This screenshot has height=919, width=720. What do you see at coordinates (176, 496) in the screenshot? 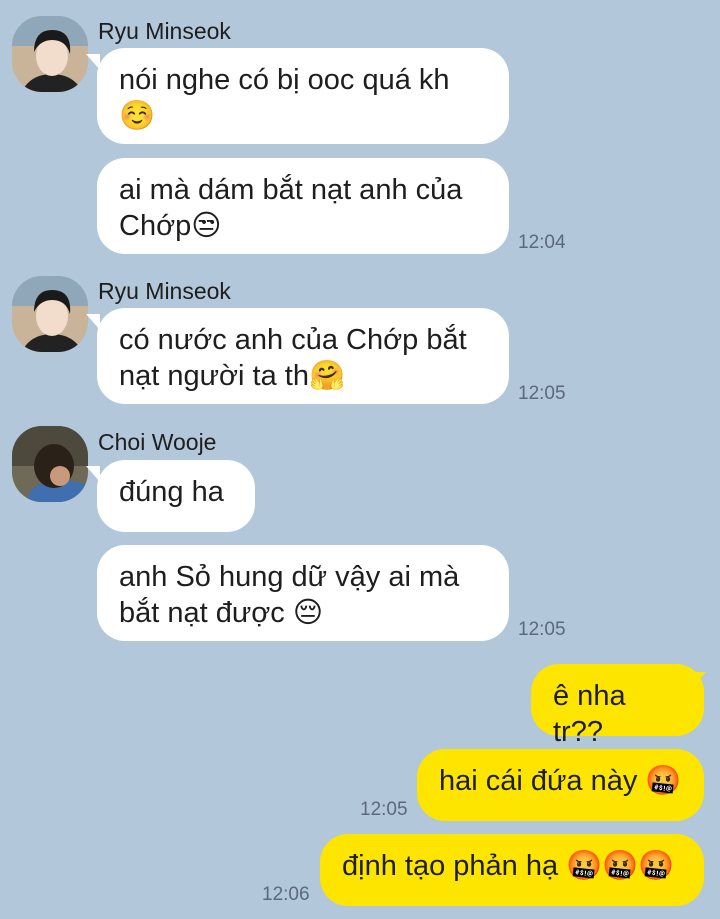
I see `message-bubble: đúng ha` at bounding box center [176, 496].